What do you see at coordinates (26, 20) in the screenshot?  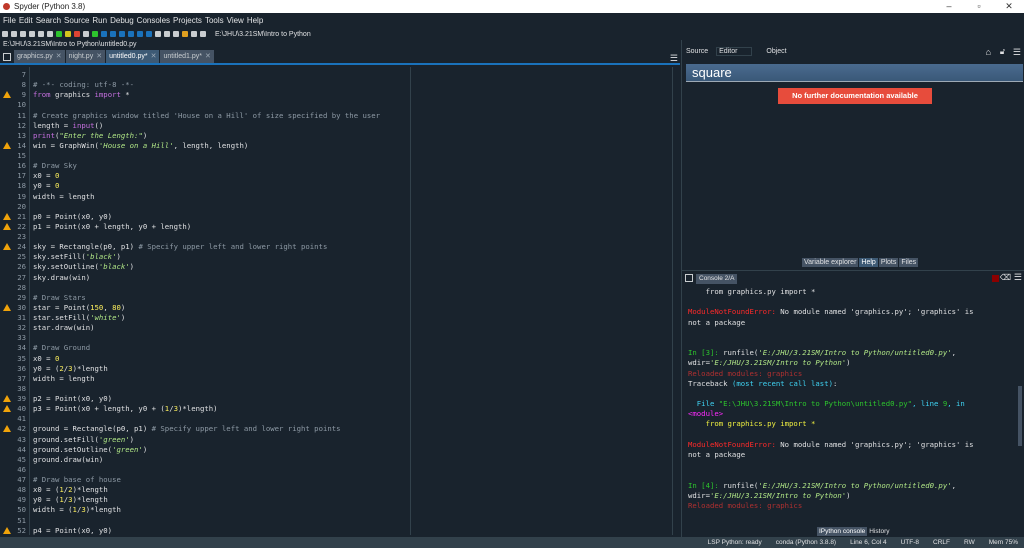 I see `menu-edit: Edit` at bounding box center [26, 20].